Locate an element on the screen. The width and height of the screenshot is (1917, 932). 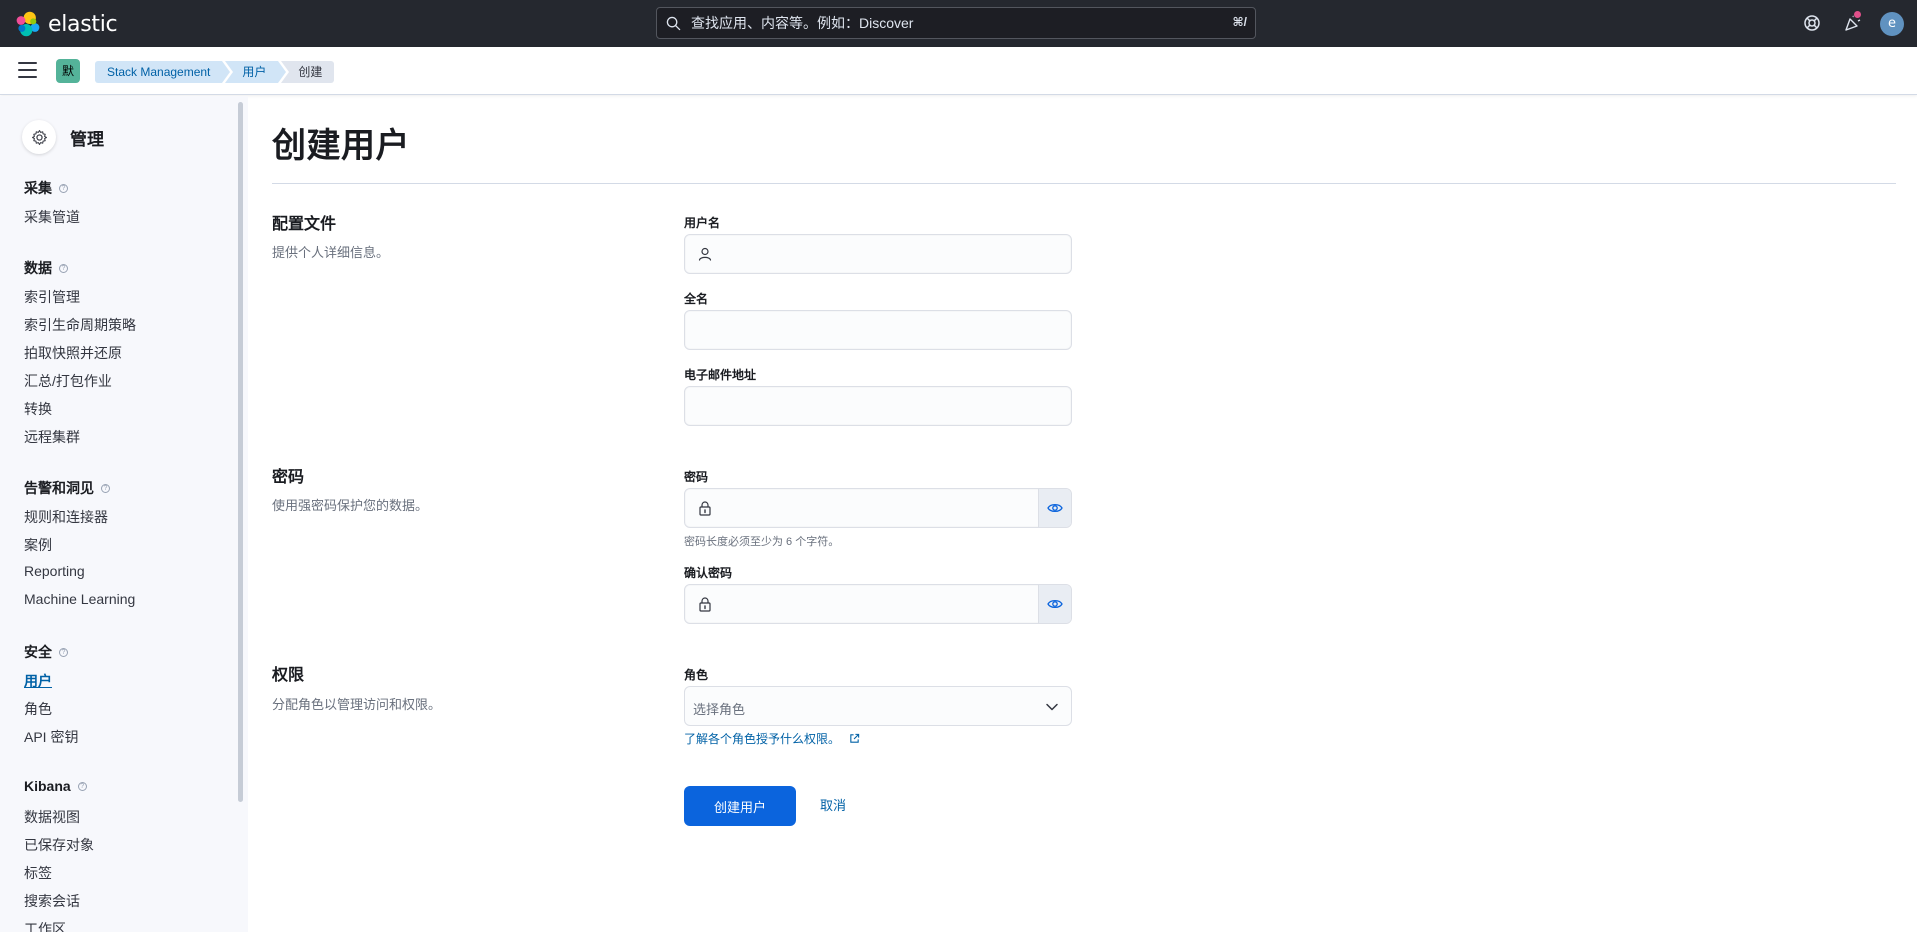
sidebar-item-data-views: 数据视图 is located at coordinates (52, 817).